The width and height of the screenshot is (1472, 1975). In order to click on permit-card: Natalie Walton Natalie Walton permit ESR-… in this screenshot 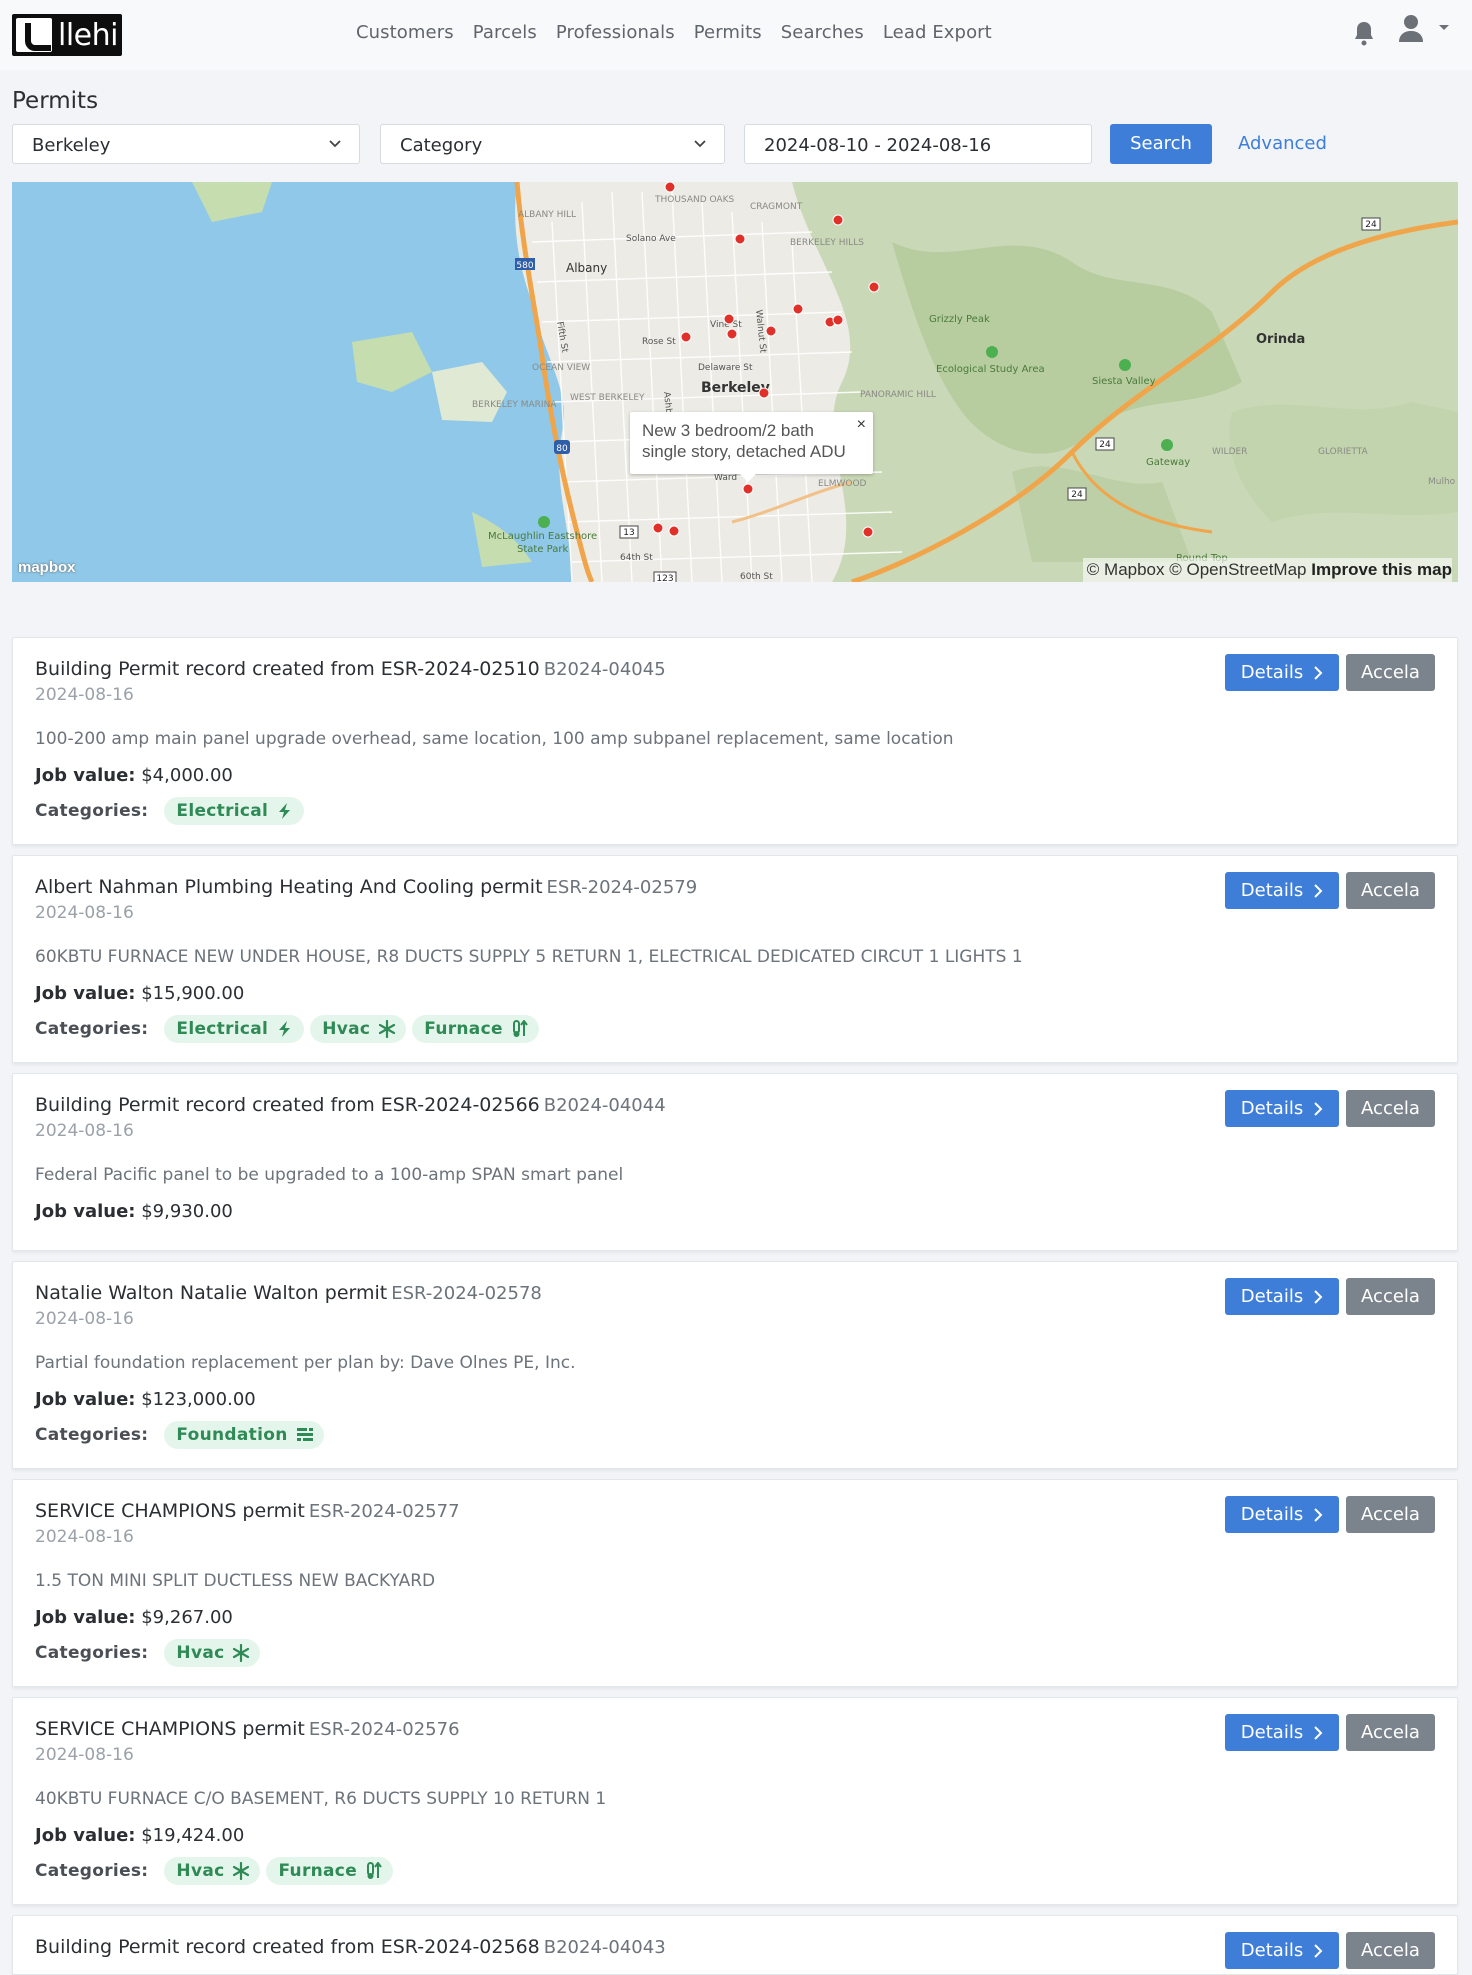, I will do `click(735, 1365)`.